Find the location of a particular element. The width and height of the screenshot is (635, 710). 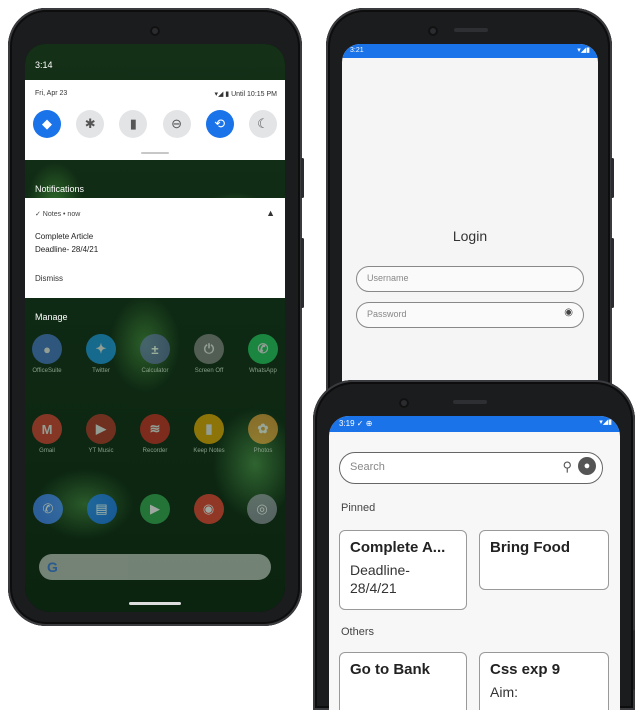

dismiss-button: Dismiss is located at coordinates (49, 278).